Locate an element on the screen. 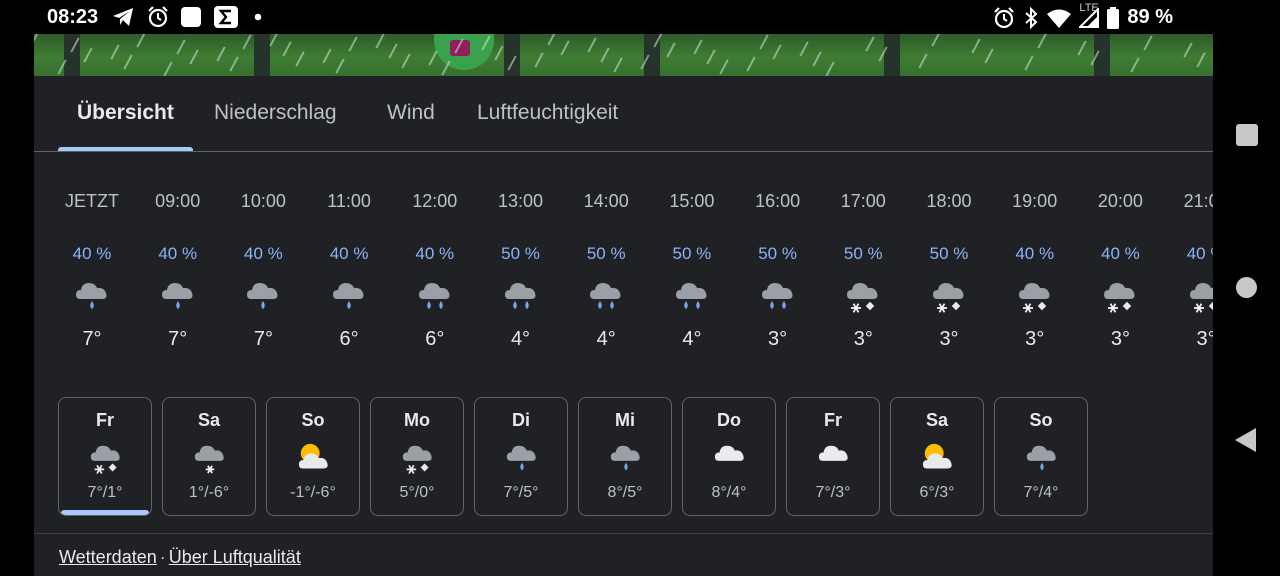 This screenshot has height=576, width=1280. day-name: Do is located at coordinates (729, 420).